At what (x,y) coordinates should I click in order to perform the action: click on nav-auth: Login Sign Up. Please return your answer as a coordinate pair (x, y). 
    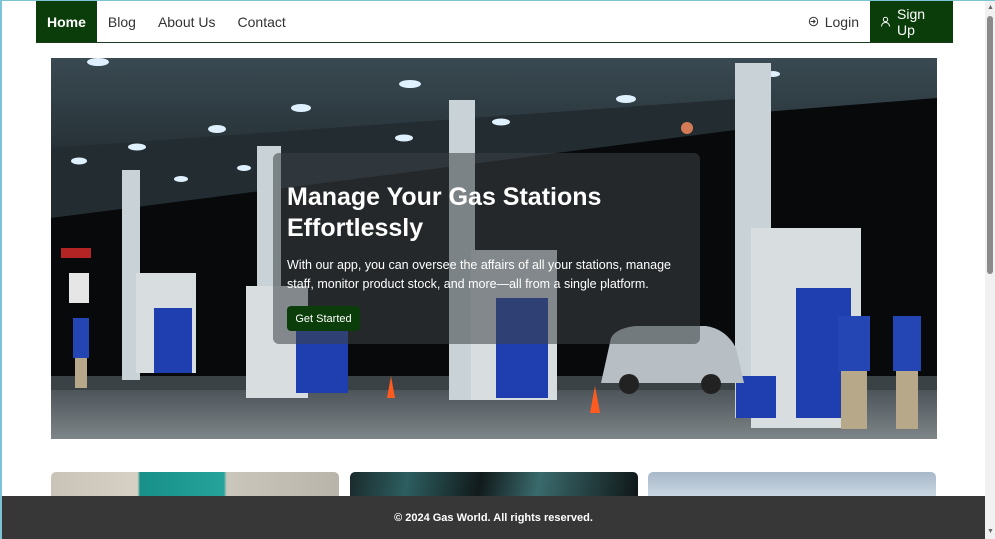
    Looking at the image, I should click on (875, 21).